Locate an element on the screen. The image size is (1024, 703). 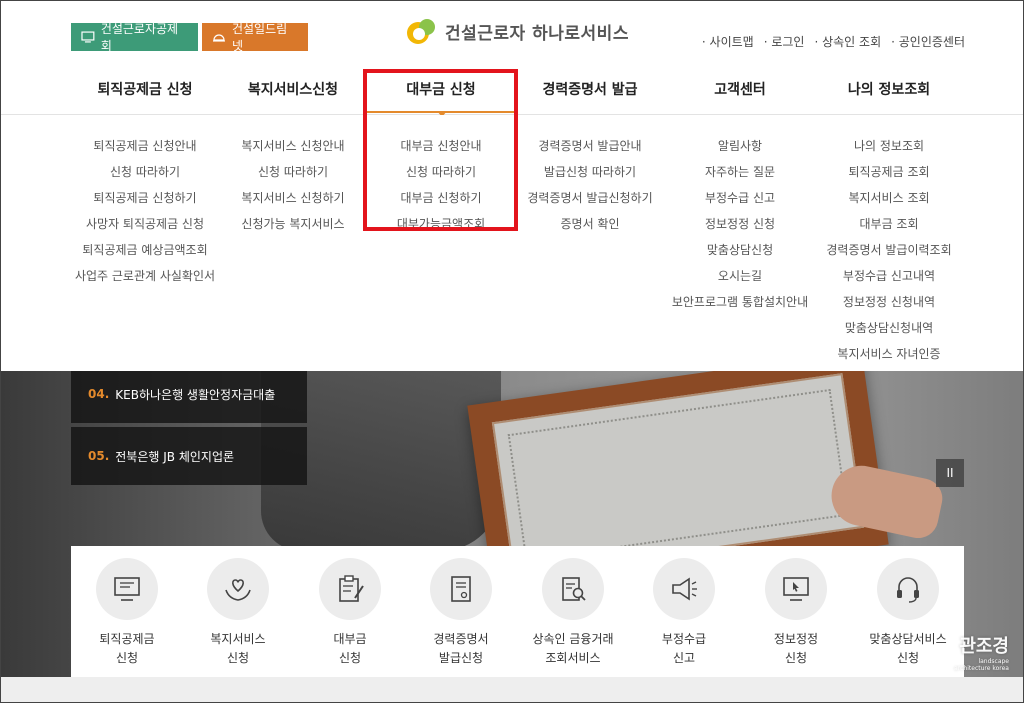
menu-item: 복지서비스 신청안내 is located at coordinates (293, 146).